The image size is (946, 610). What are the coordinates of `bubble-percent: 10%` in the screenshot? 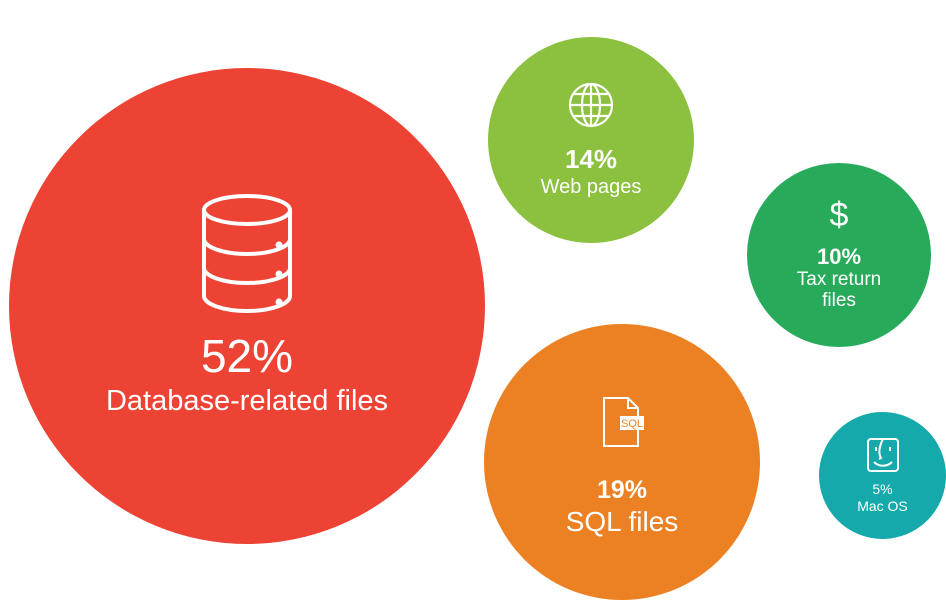 It's located at (839, 257).